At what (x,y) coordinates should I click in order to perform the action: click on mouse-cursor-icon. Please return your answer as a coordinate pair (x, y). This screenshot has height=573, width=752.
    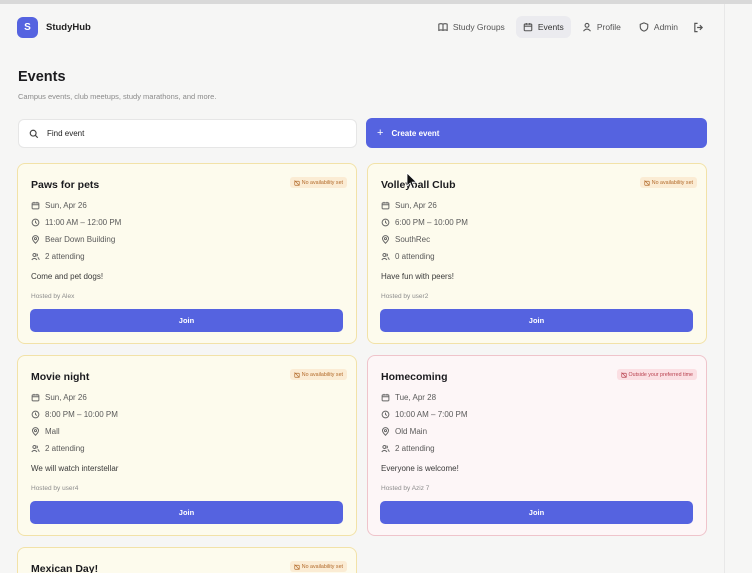
    Looking at the image, I should click on (412, 181).